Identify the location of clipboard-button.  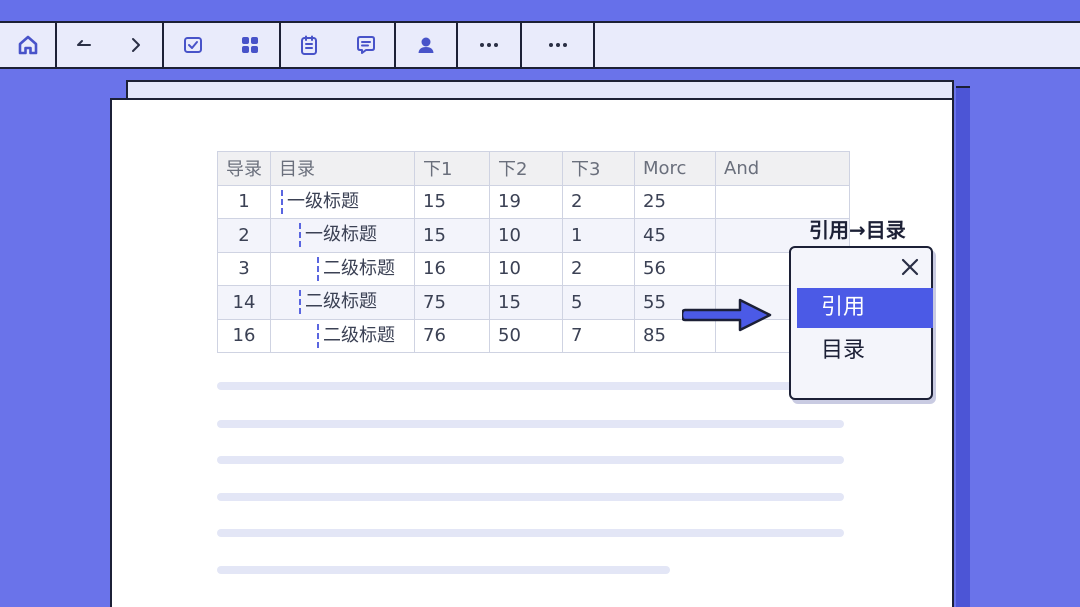
(309, 45).